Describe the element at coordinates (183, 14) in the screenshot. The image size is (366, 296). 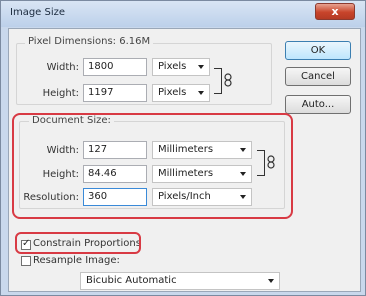
I see `title-bar: Image Size x` at that location.